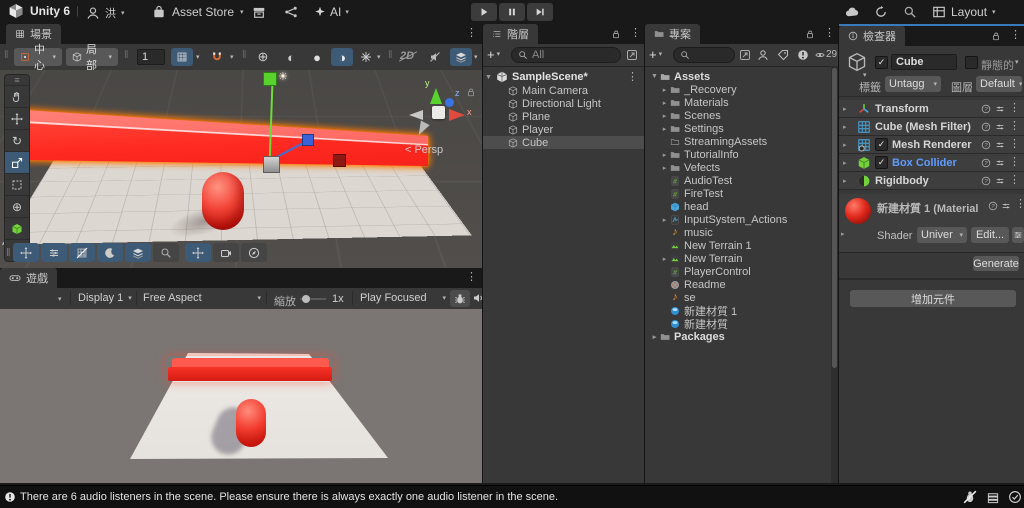 This screenshot has height=508, width=1024. Describe the element at coordinates (198, 12) in the screenshot. I see `asset-store-menu: Asset Store ▾` at that location.